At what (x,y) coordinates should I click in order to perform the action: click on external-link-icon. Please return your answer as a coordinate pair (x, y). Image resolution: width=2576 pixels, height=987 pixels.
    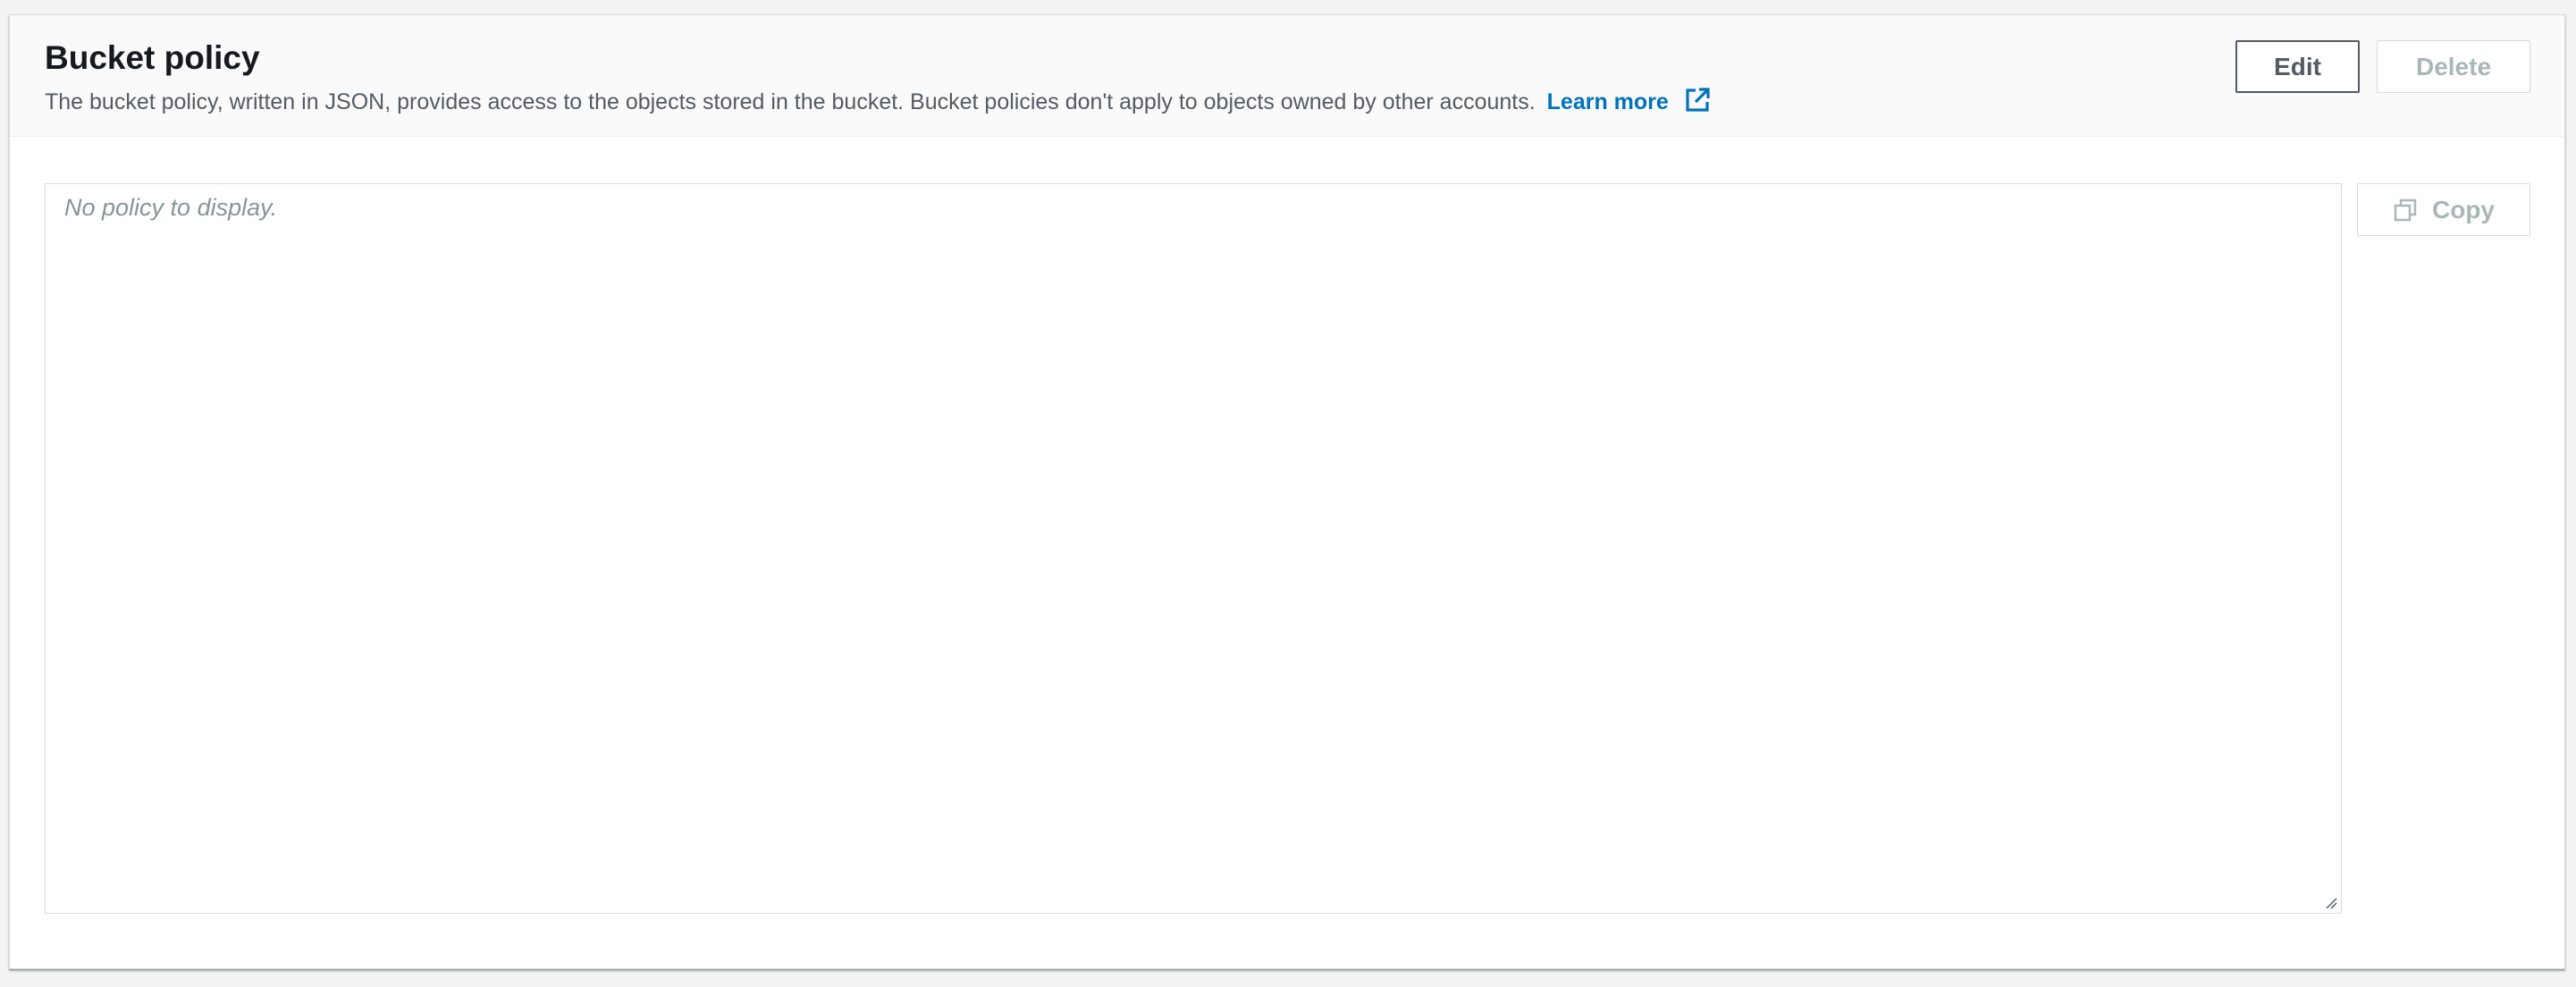
    Looking at the image, I should click on (1698, 100).